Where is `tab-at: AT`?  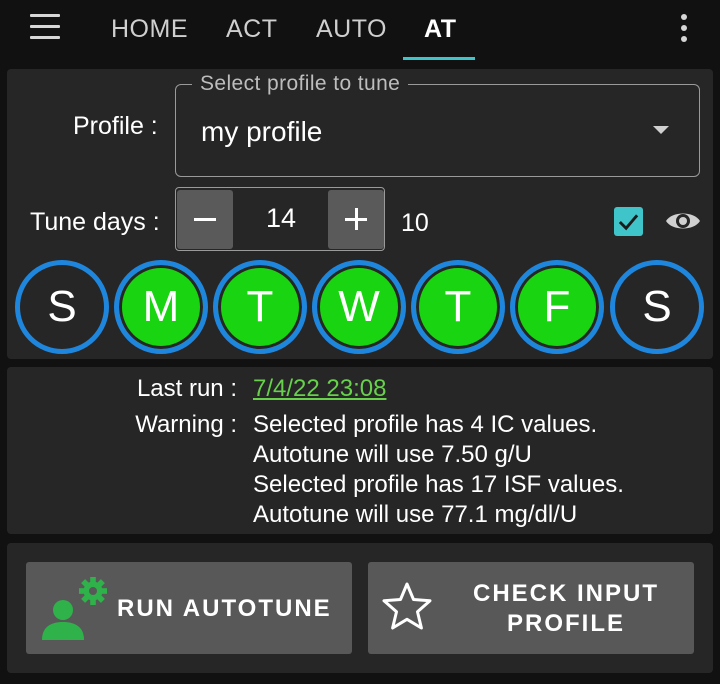 tab-at: AT is located at coordinates (440, 29).